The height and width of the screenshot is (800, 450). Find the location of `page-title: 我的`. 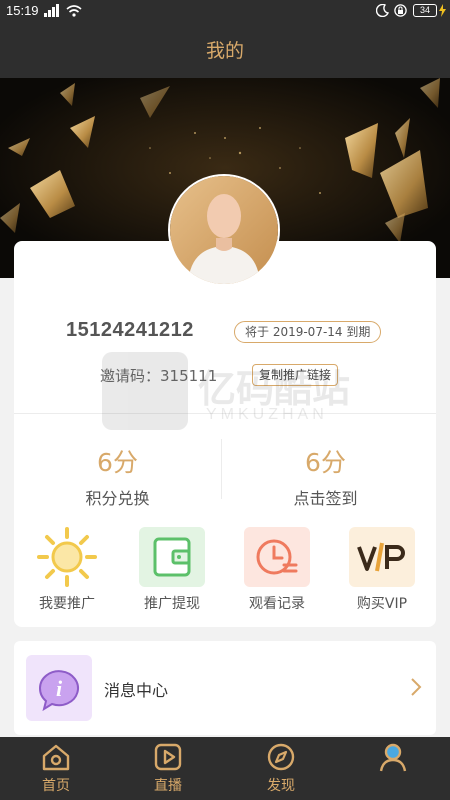

page-title: 我的 is located at coordinates (224, 51).